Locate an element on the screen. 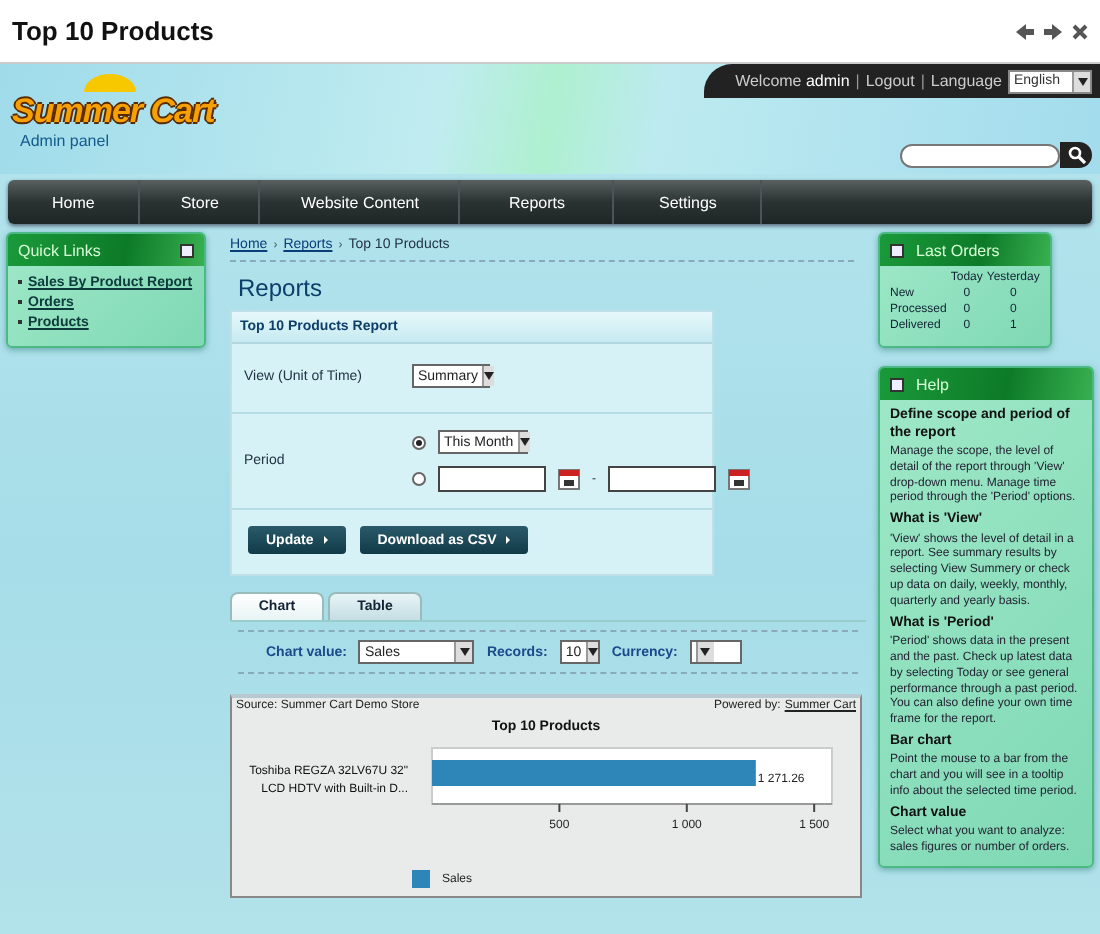  search-field is located at coordinates (980, 155).